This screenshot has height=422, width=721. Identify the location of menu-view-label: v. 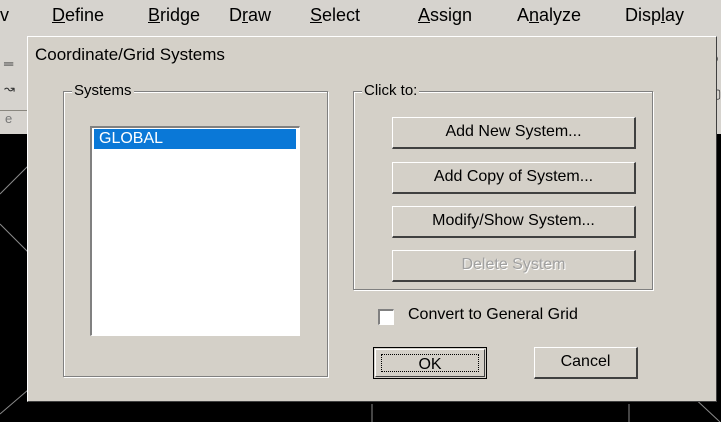
(4, 15).